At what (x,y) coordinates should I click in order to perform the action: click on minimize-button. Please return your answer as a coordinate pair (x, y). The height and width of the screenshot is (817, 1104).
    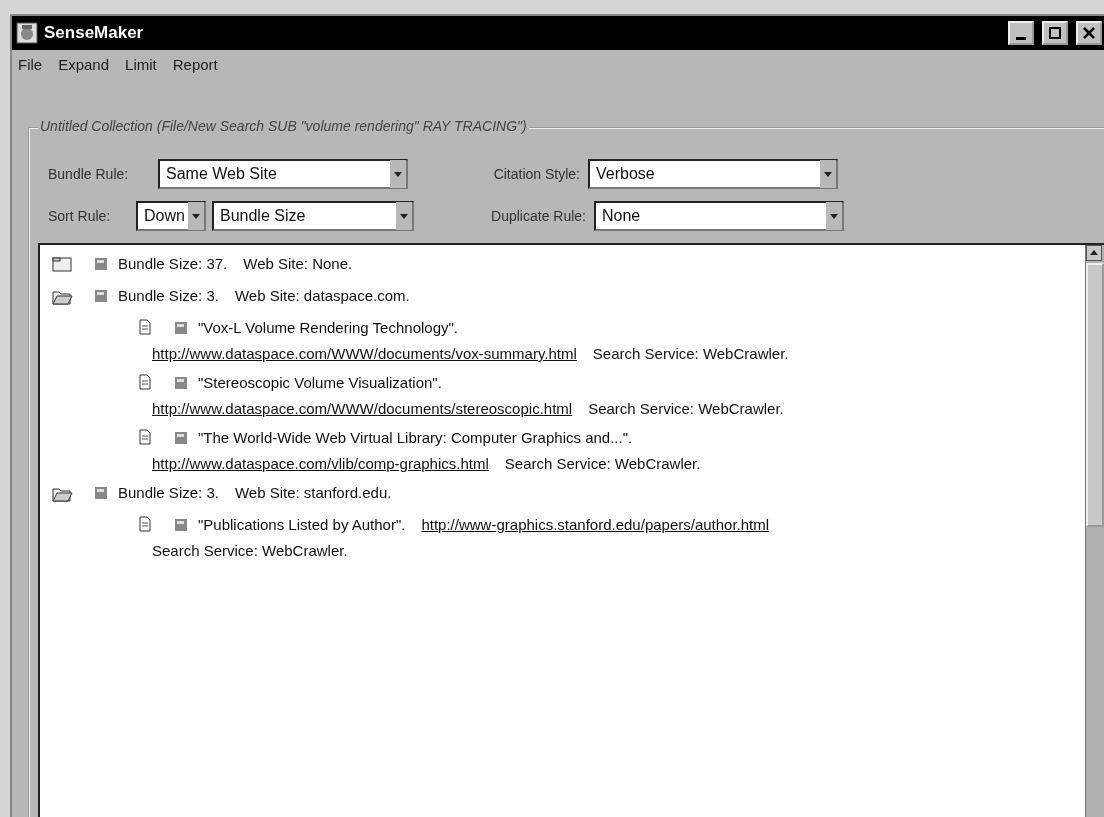
    Looking at the image, I should click on (1021, 33).